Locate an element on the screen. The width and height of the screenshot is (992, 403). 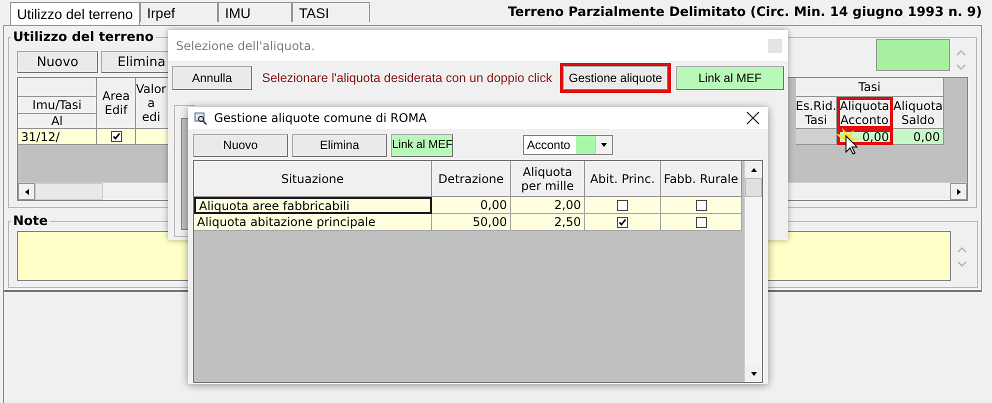
arrow-left-icon is located at coordinates (26, 192).